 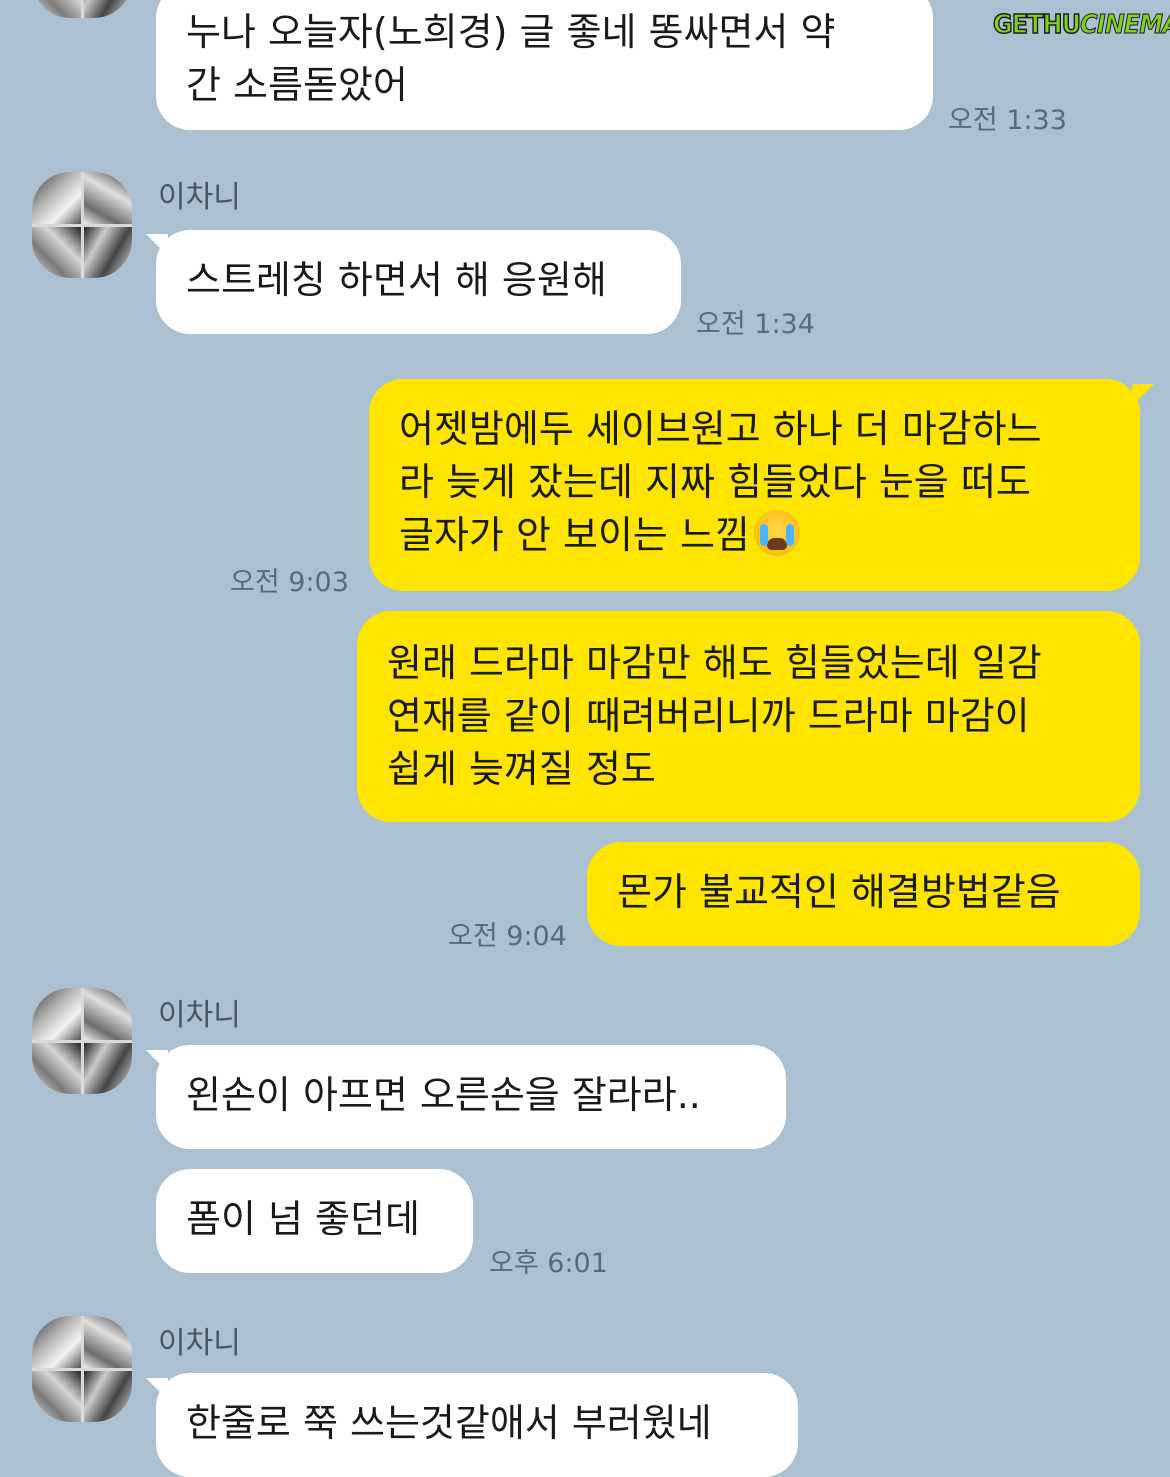 What do you see at coordinates (297, 85) in the screenshot?
I see `message-line: 간 소름돋았어` at bounding box center [297, 85].